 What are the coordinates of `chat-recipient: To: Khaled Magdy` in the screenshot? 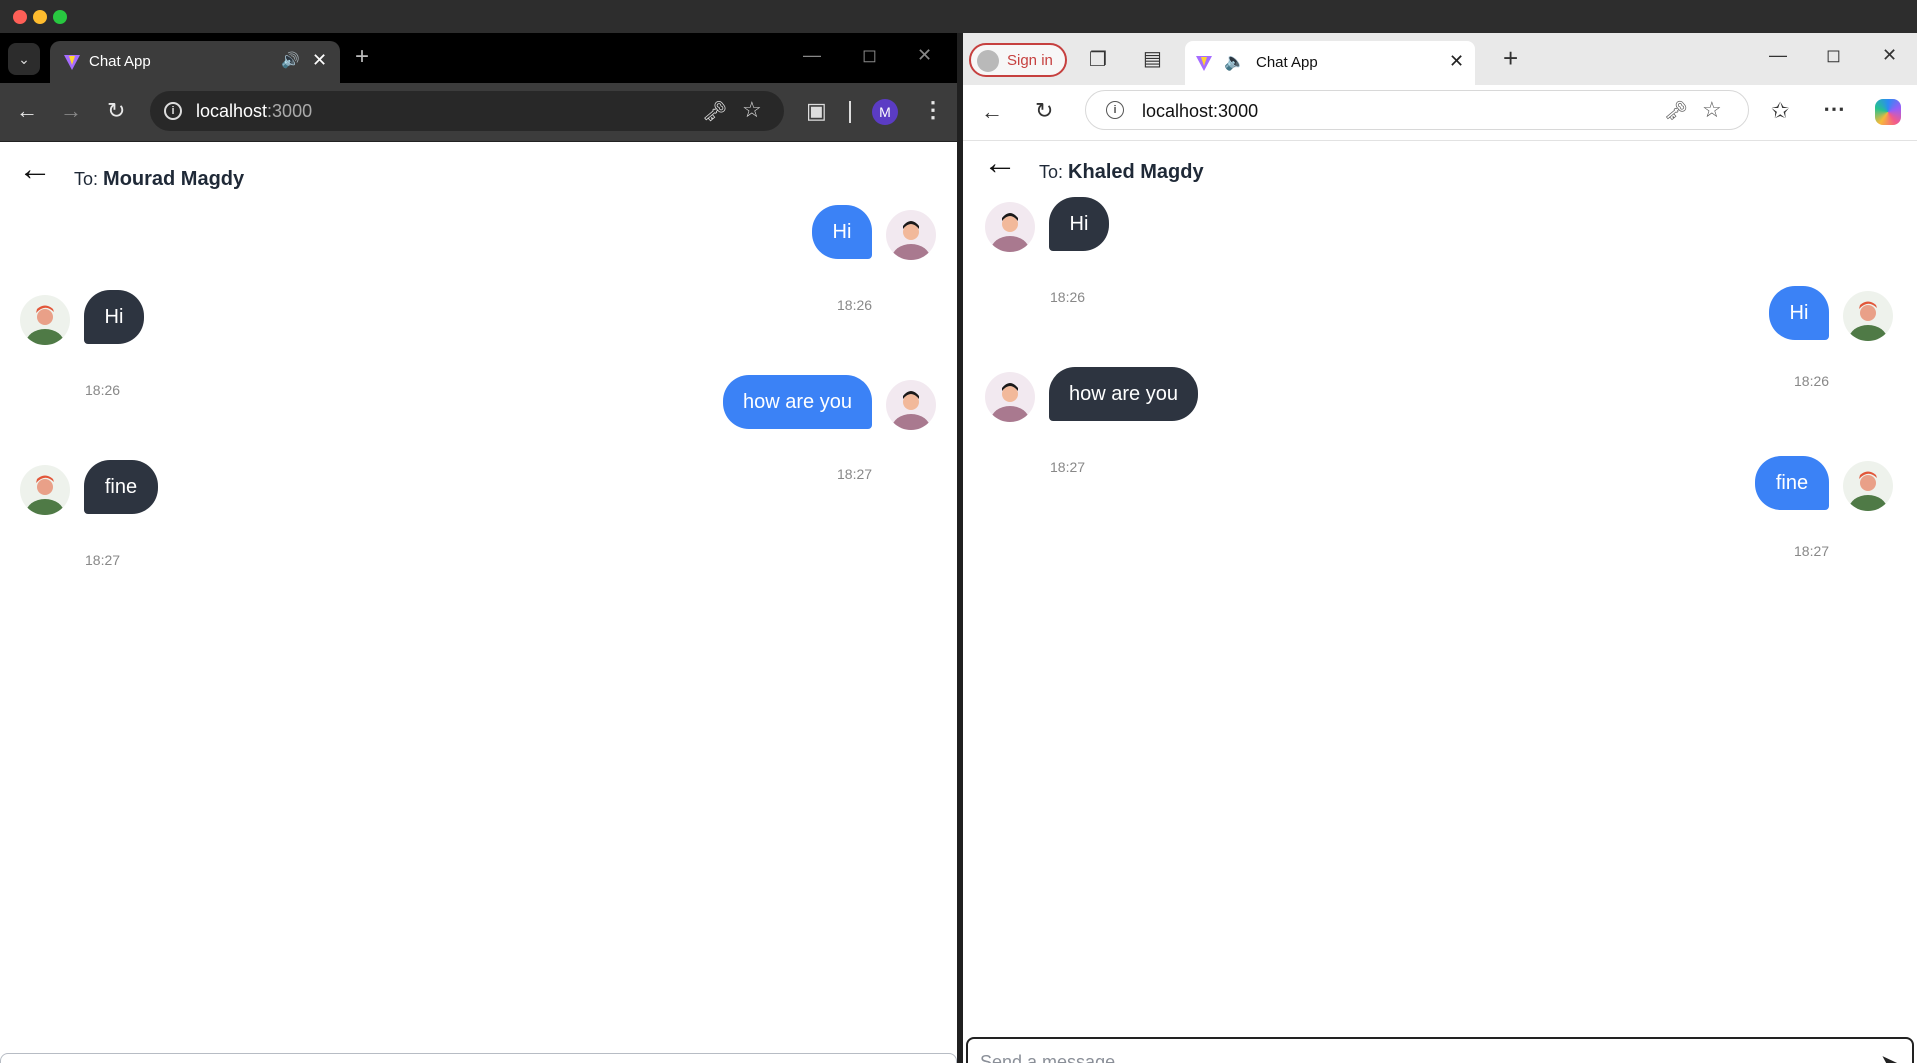 It's located at (1121, 172).